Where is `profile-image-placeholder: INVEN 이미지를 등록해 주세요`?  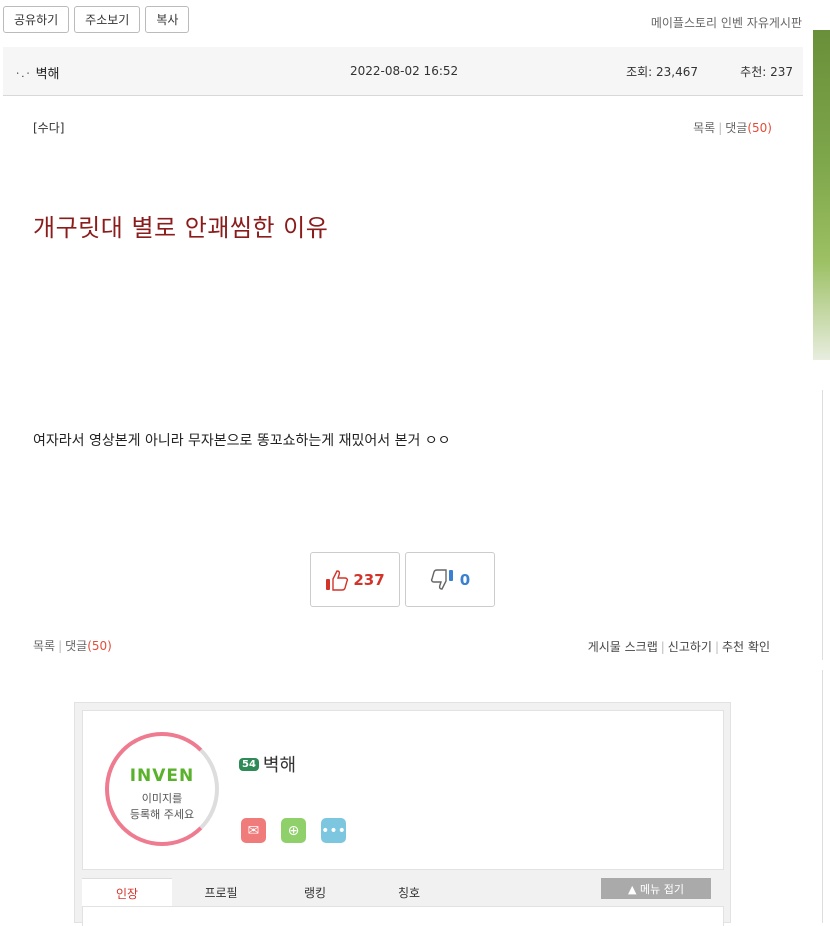
profile-image-placeholder: INVEN 이미지를 등록해 주세요 is located at coordinates (162, 789).